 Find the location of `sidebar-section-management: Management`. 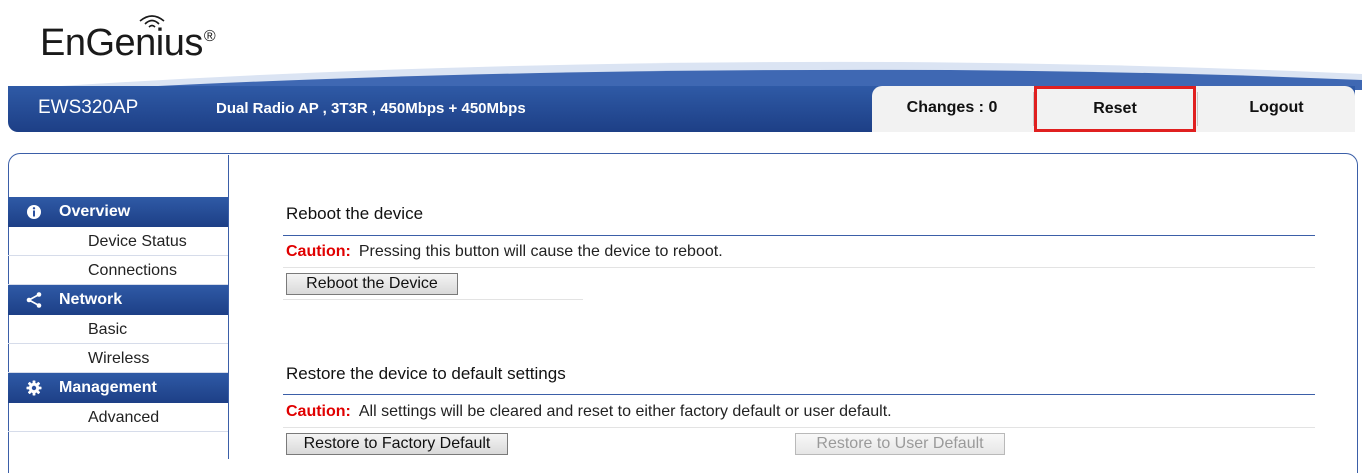

sidebar-section-management: Management is located at coordinates (118, 388).